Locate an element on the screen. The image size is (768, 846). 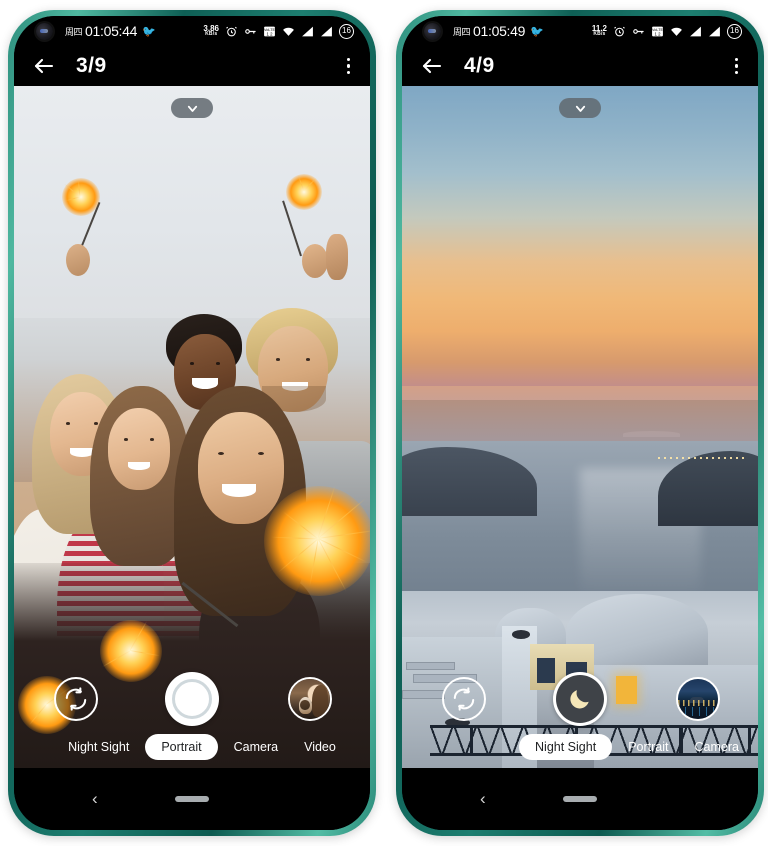
page-counter-title: 4/9 is located at coordinates (479, 65).